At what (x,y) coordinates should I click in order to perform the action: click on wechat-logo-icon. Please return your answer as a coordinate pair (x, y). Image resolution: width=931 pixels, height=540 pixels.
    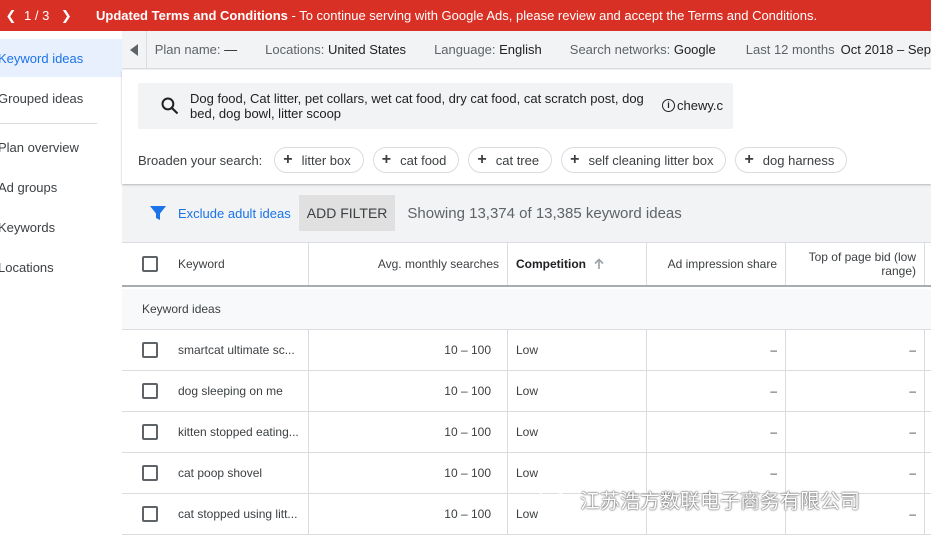
    Looking at the image, I should click on (554, 499).